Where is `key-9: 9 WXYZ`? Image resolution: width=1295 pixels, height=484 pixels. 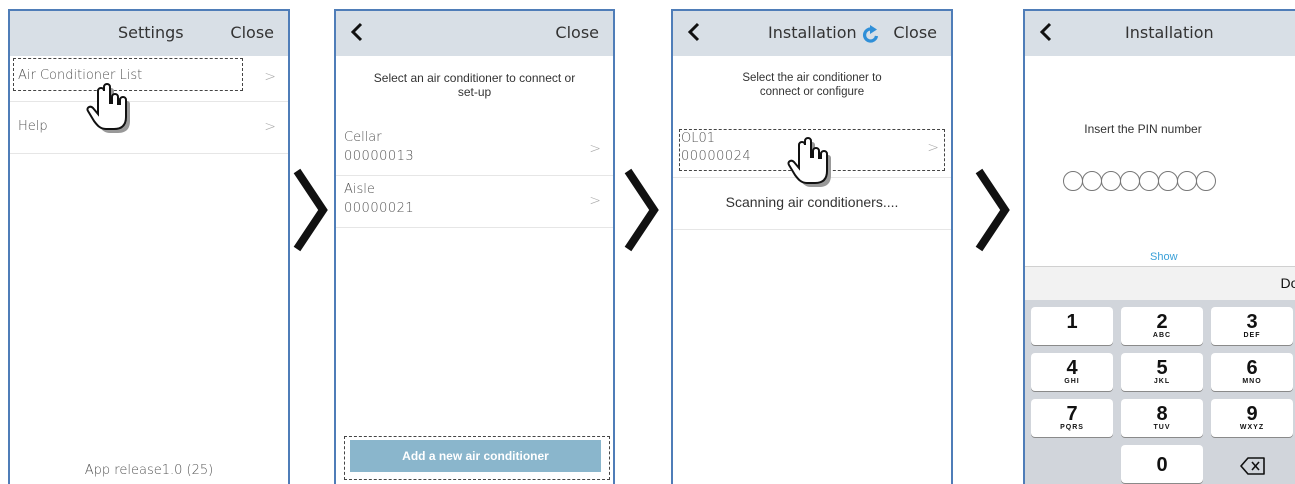
key-9: 9 WXYZ is located at coordinates (1252, 418).